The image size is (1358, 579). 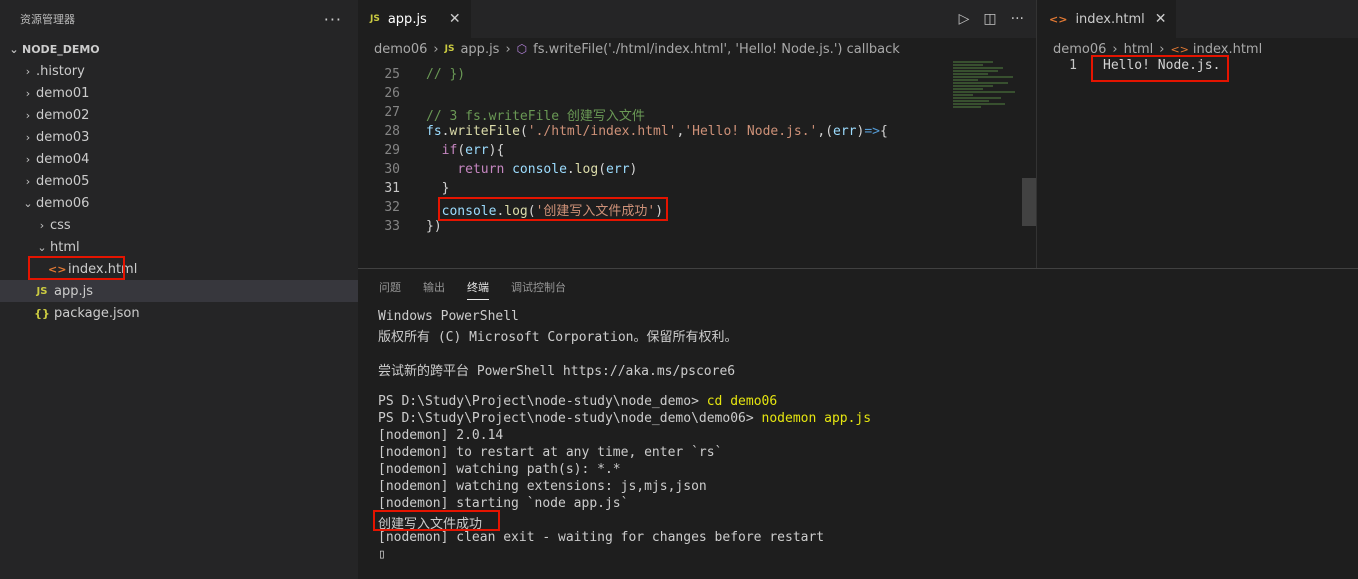 What do you see at coordinates (499, 469) in the screenshot?
I see `terminal-line: [nodemon] watching path(s): *.*` at bounding box center [499, 469].